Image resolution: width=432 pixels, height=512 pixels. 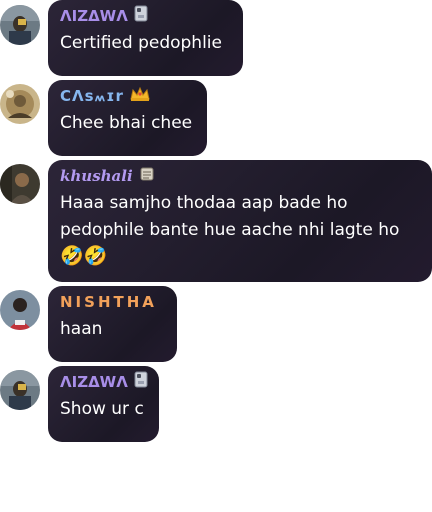 I want to click on sender-name: khushali, so click(x=96, y=176).